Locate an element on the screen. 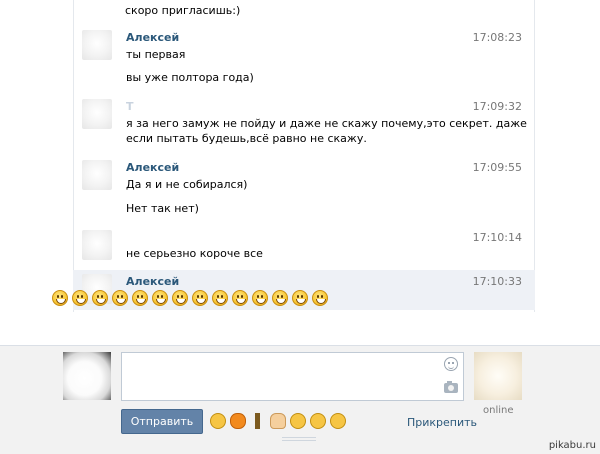  previous-message-line: скоро пригласишь:) is located at coordinates (183, 10).